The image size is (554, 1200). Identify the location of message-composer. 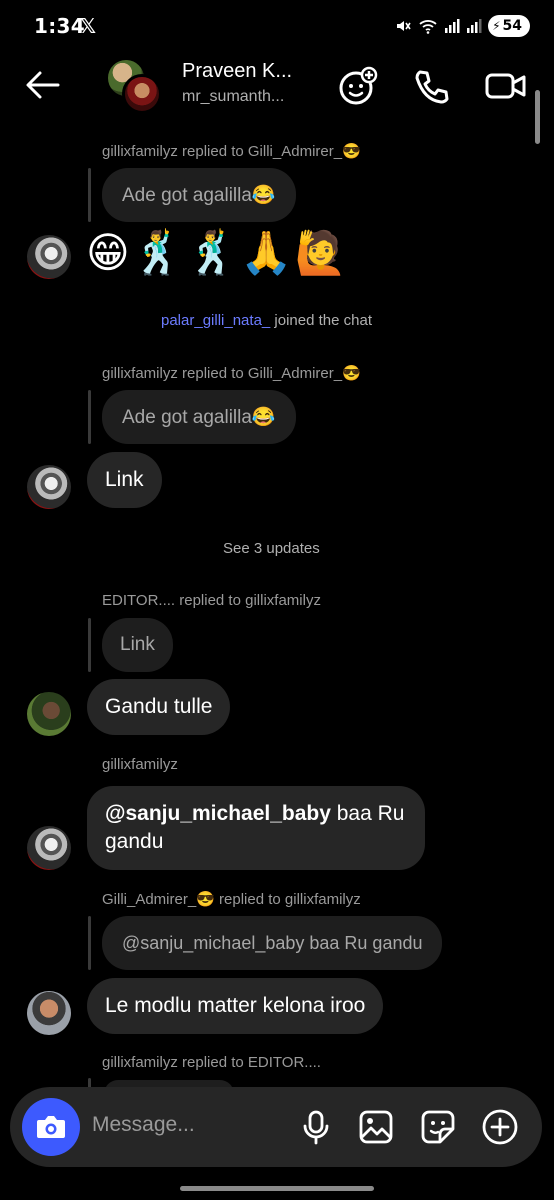
(276, 1127).